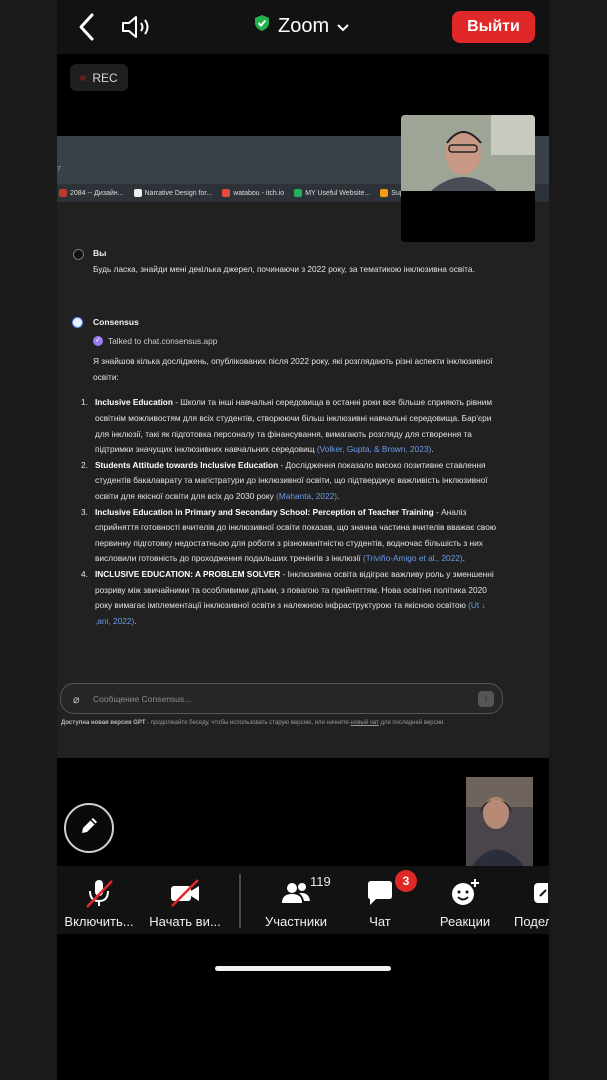 Image resolution: width=607 pixels, height=1080 pixels. What do you see at coordinates (281, 698) in the screenshot?
I see `message-input: ⌀ Сообщение Consensus... ↑` at bounding box center [281, 698].